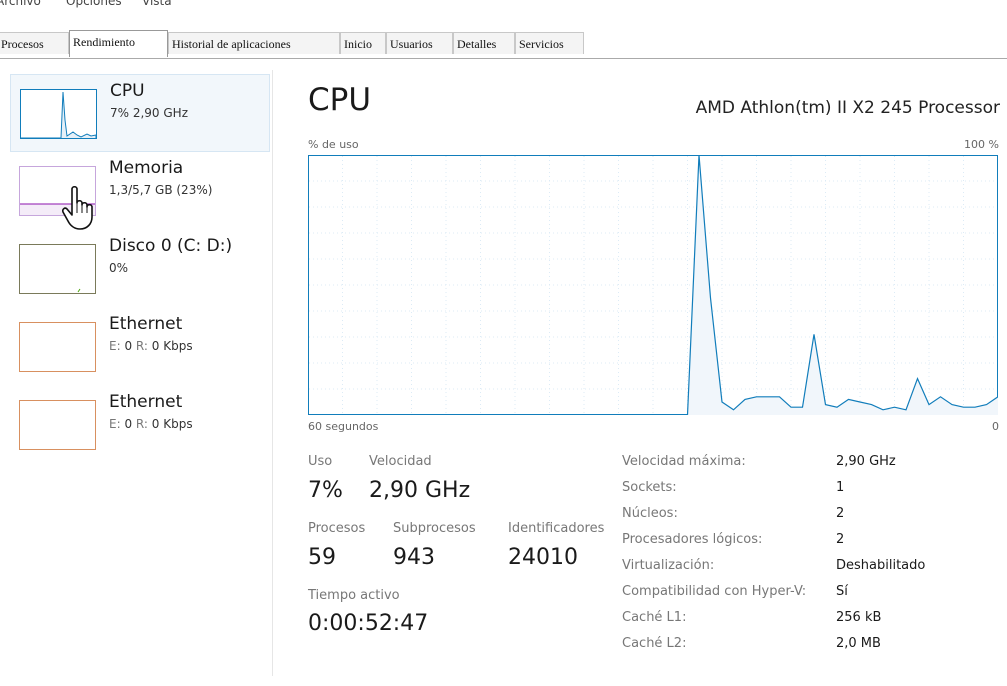 The image size is (1007, 686). What do you see at coordinates (322, 557) in the screenshot?
I see `procesos-value: 59` at bounding box center [322, 557].